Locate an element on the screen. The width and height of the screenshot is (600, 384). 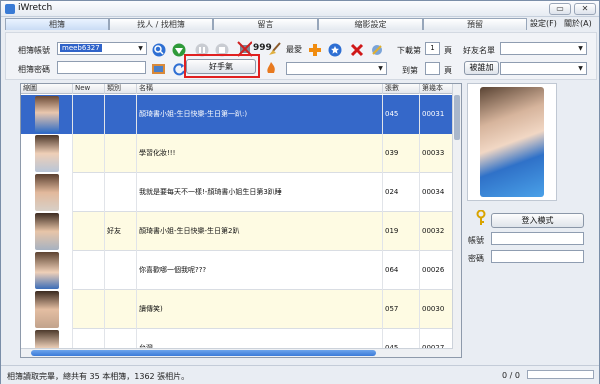
header-count: 張數 is located at coordinates (401, 89).